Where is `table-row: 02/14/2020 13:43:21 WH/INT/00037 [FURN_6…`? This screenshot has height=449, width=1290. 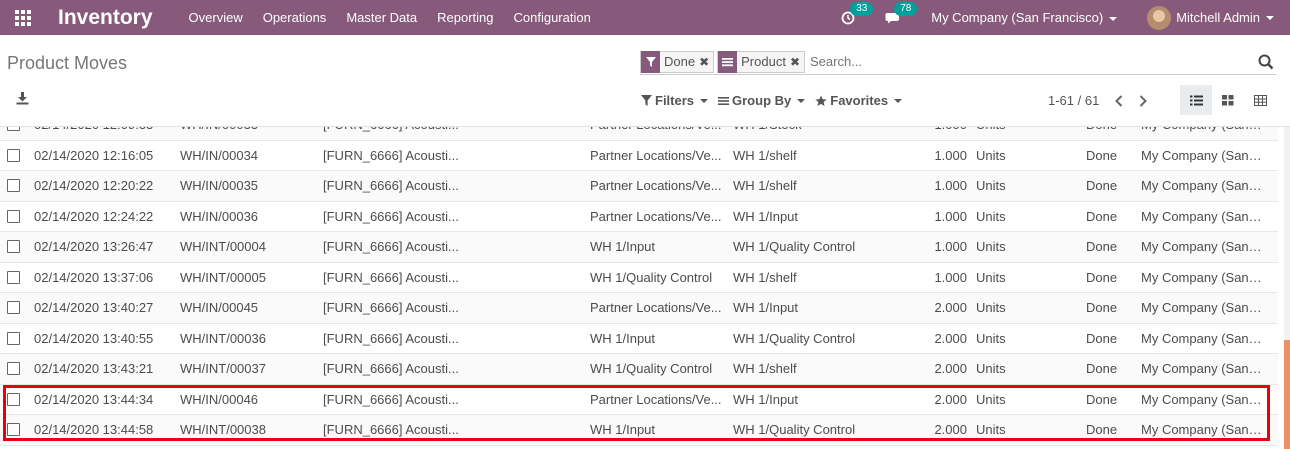 table-row: 02/14/2020 13:43:21 WH/INT/00037 [FURN_6… is located at coordinates (639, 369).